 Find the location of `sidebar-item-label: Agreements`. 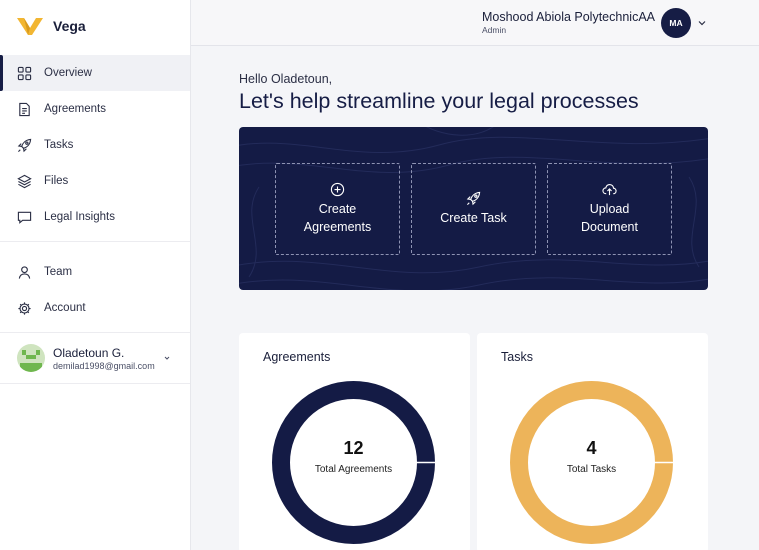

sidebar-item-label: Agreements is located at coordinates (75, 109).